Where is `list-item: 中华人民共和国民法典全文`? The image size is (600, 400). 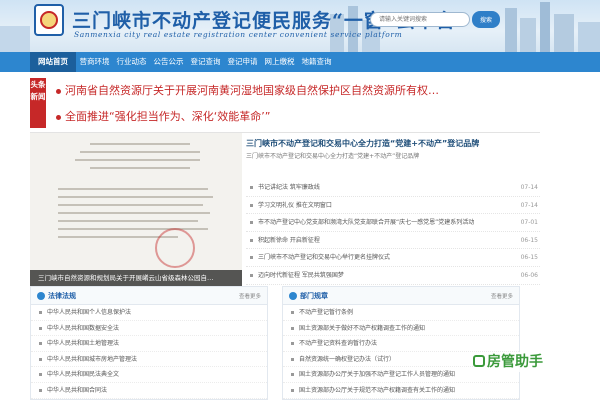 list-item: 中华人民共和国民法典全文 is located at coordinates (149, 375).